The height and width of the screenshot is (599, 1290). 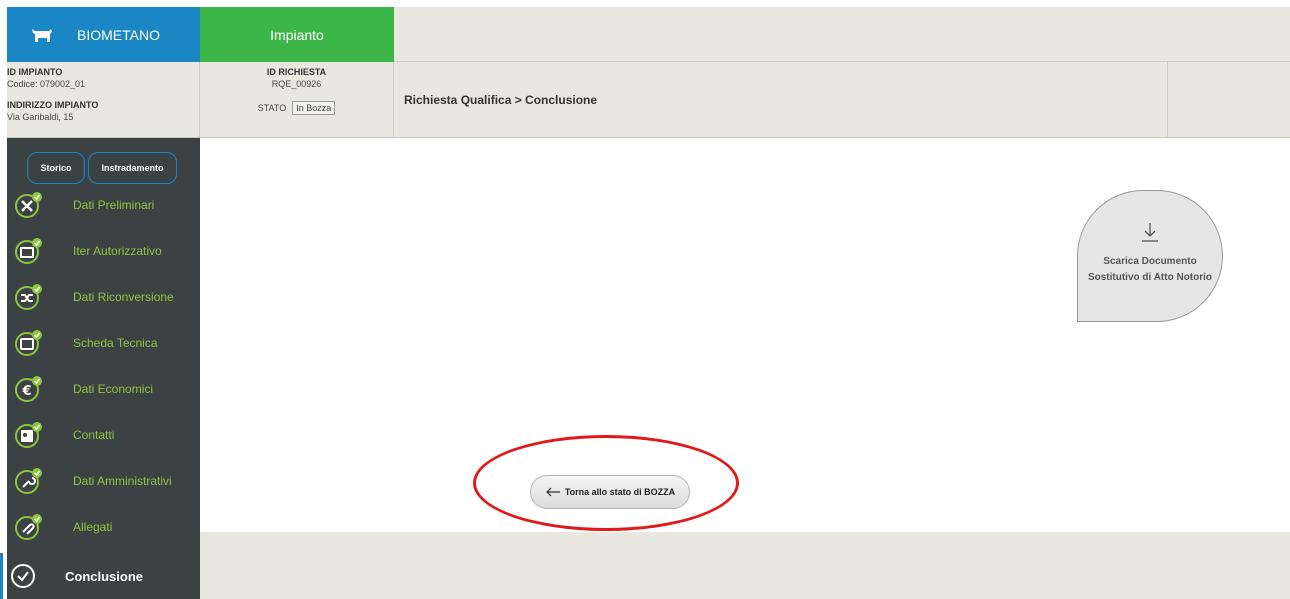 I want to click on tab-impianto: Impianto, so click(x=297, y=34).